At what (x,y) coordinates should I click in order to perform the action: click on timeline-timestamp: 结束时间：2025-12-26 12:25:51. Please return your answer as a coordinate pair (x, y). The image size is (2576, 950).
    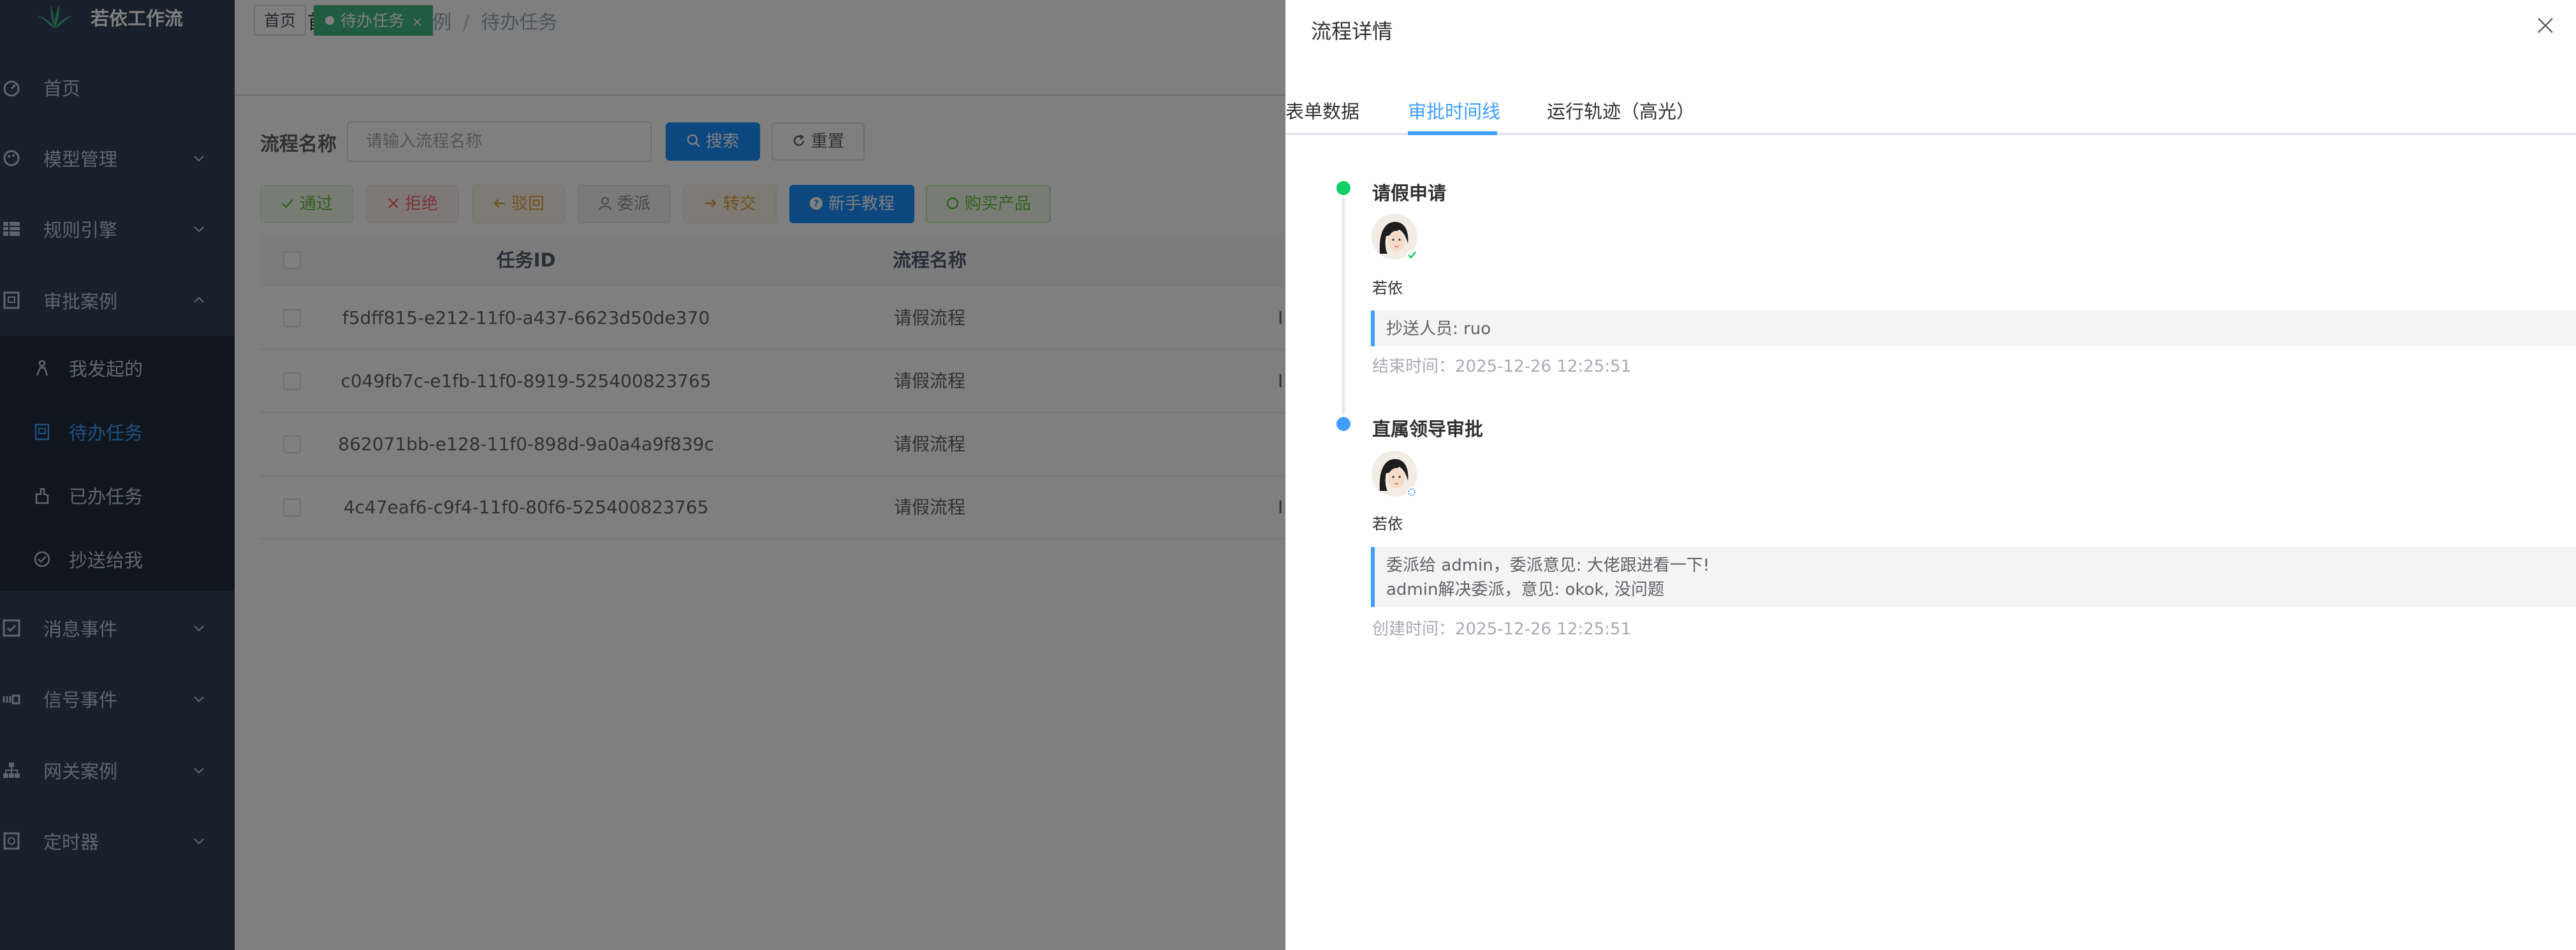
    Looking at the image, I should click on (1502, 366).